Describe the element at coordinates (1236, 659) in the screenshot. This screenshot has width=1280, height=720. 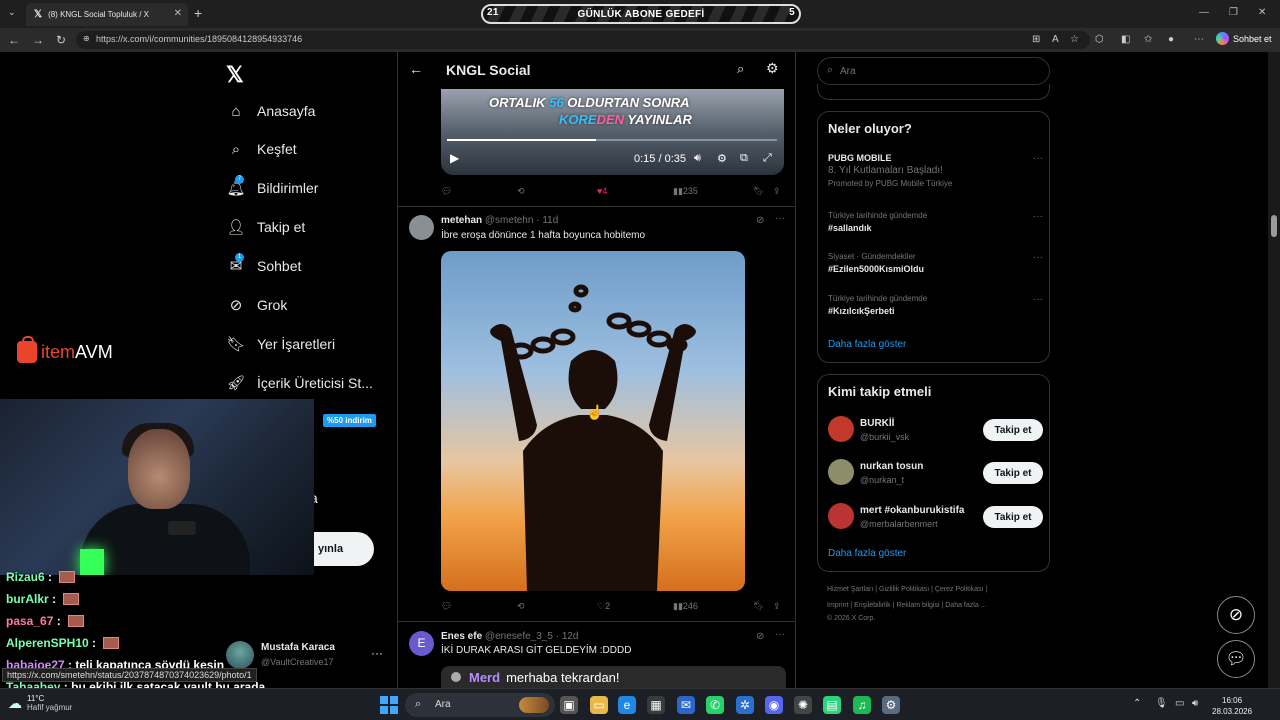
I see `messages-fab-icon: 💬︎` at that location.